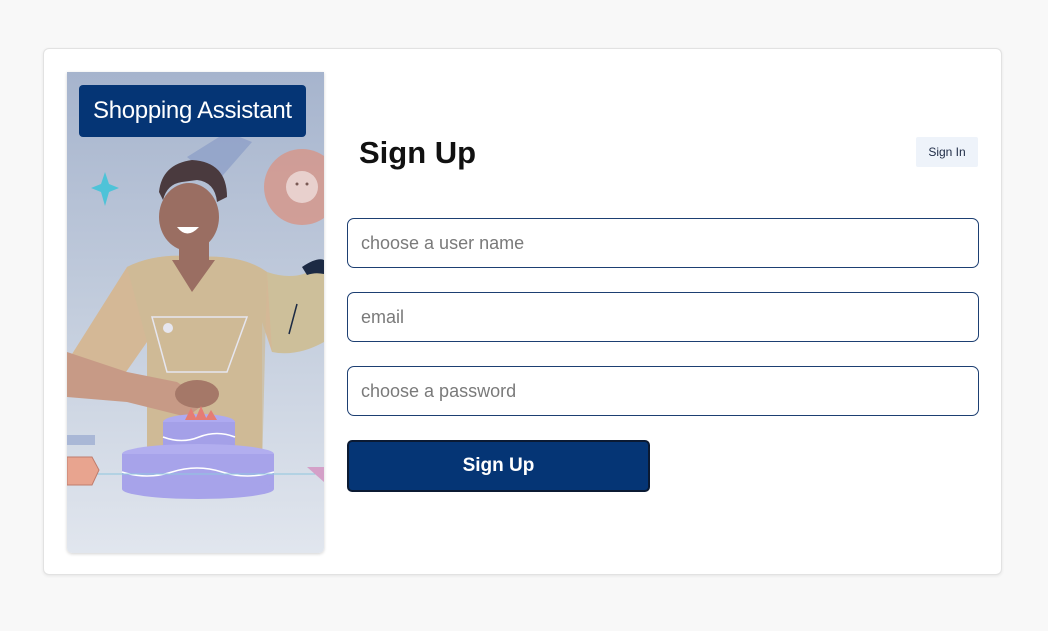  Describe the element at coordinates (947, 152) in the screenshot. I see `sign-in-button: Sign In` at that location.